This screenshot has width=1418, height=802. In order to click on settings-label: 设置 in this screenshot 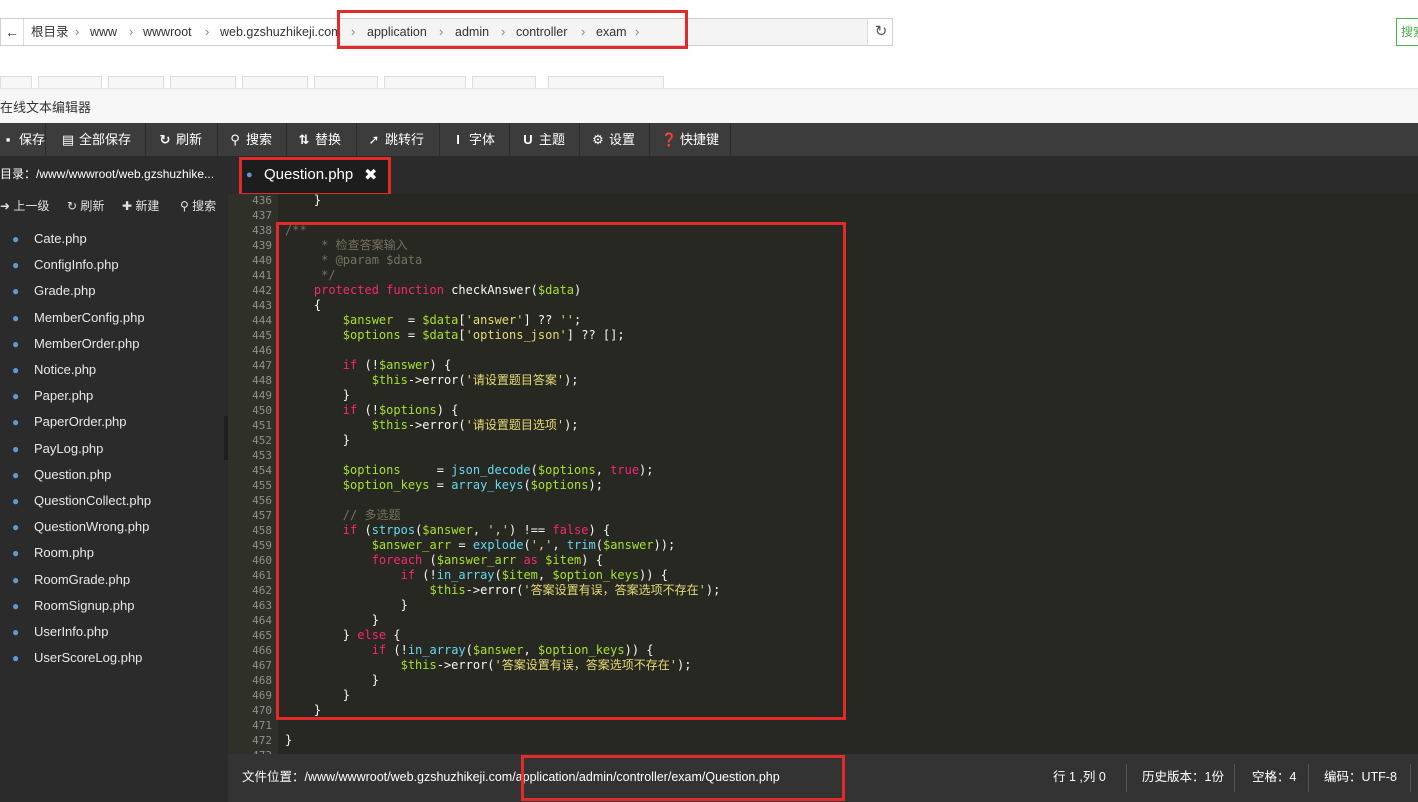, I will do `click(622, 139)`.